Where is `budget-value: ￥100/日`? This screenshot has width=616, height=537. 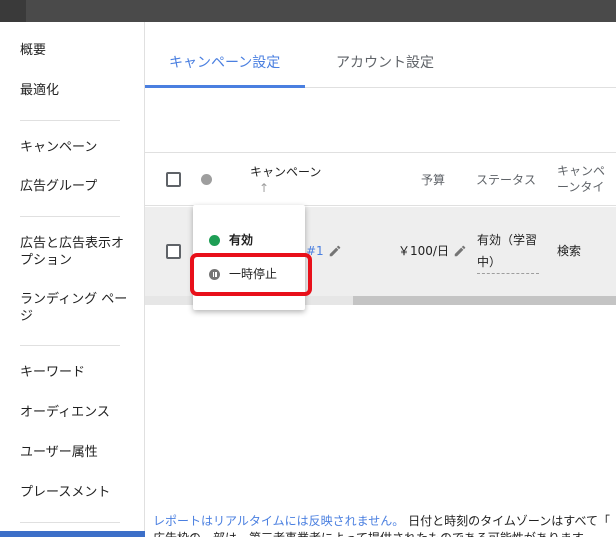 budget-value: ￥100/日 is located at coordinates (423, 251).